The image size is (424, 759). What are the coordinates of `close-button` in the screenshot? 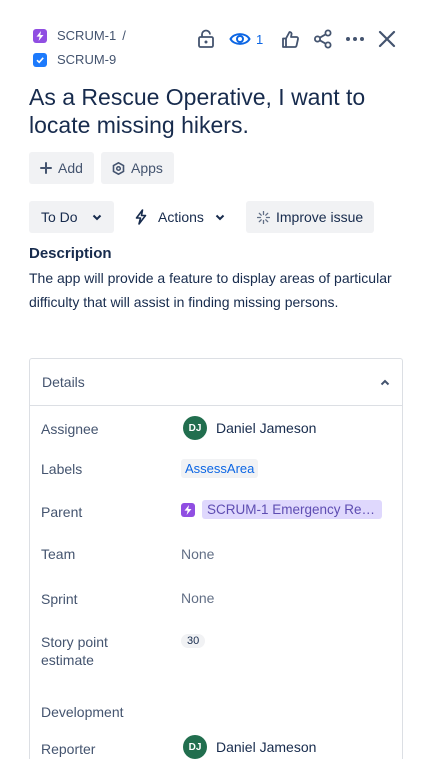 It's located at (387, 39).